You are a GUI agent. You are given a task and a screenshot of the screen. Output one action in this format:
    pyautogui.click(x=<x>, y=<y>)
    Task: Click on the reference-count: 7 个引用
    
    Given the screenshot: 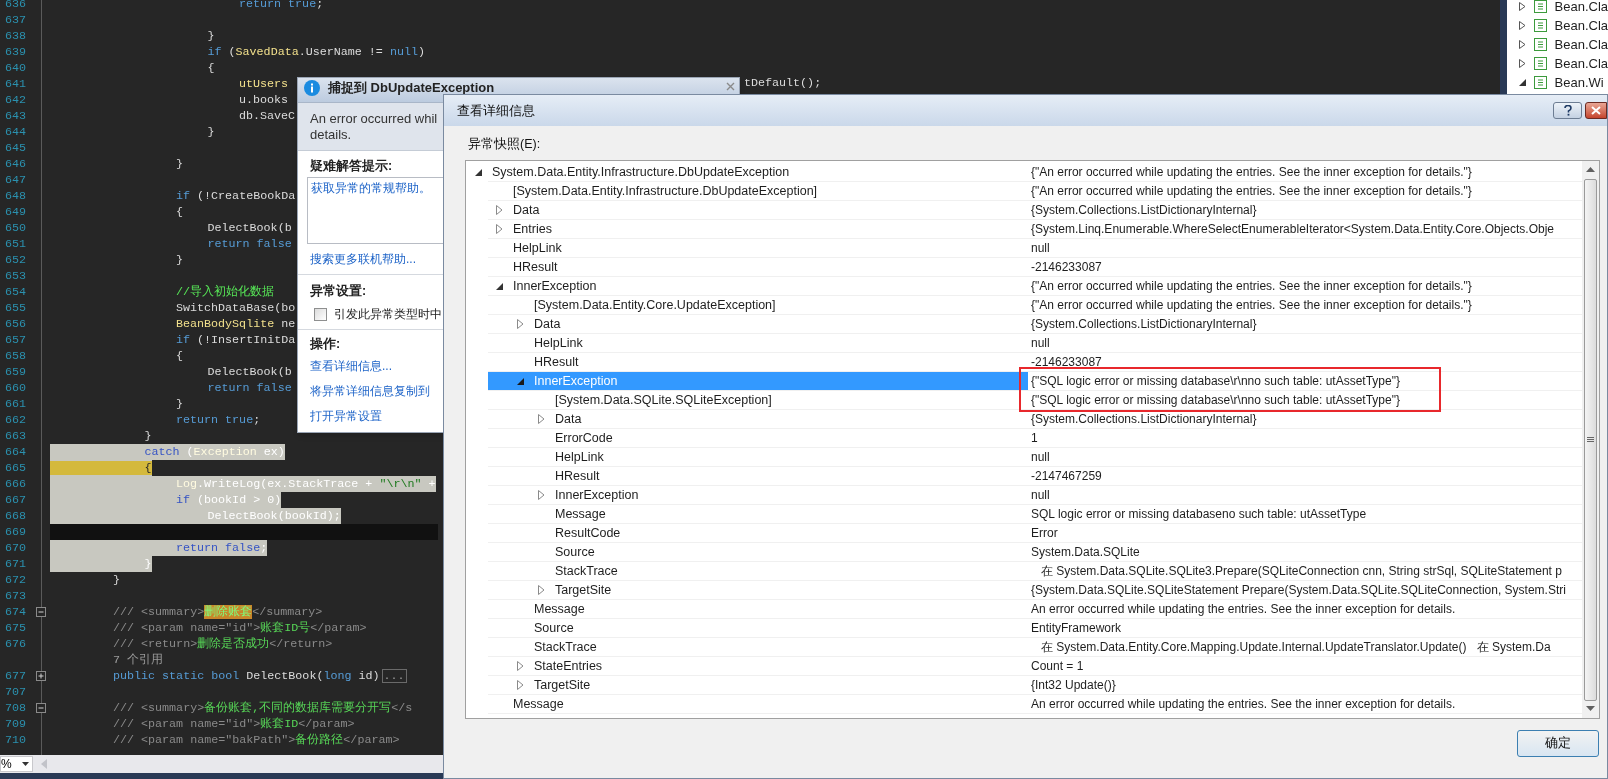 What is the action you would take?
    pyautogui.click(x=107, y=660)
    